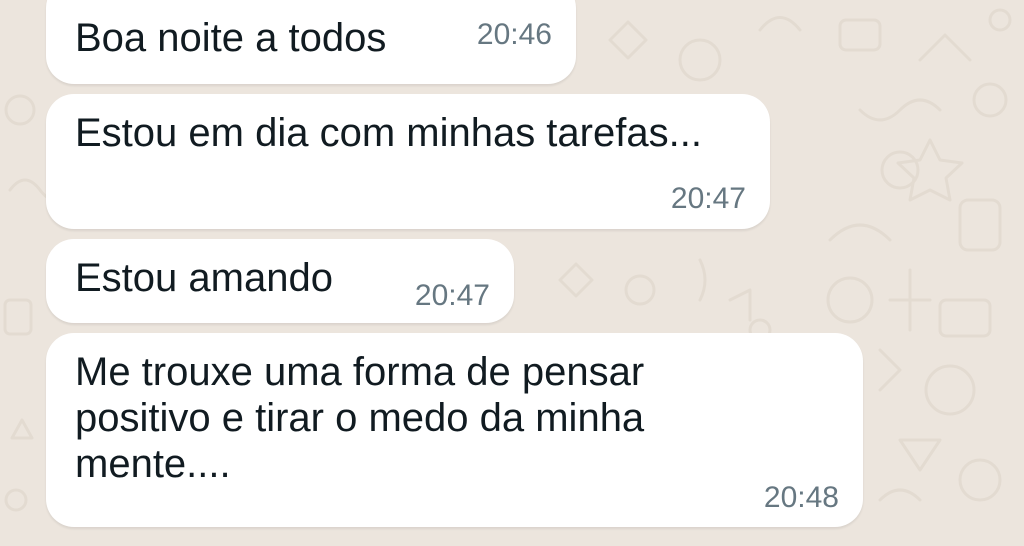  Describe the element at coordinates (204, 278) in the screenshot. I see `message-text: Estou amando` at that location.